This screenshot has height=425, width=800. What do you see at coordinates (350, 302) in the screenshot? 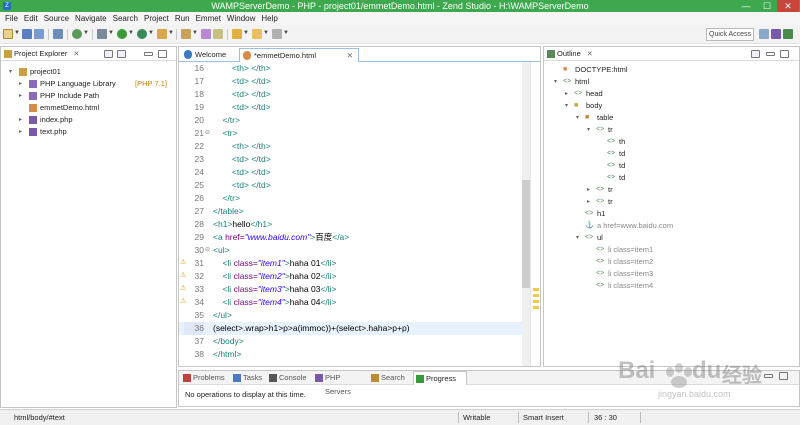
I see `code-line: ⚠ 34 <li class="item4">haha 04</li>` at bounding box center [350, 302].